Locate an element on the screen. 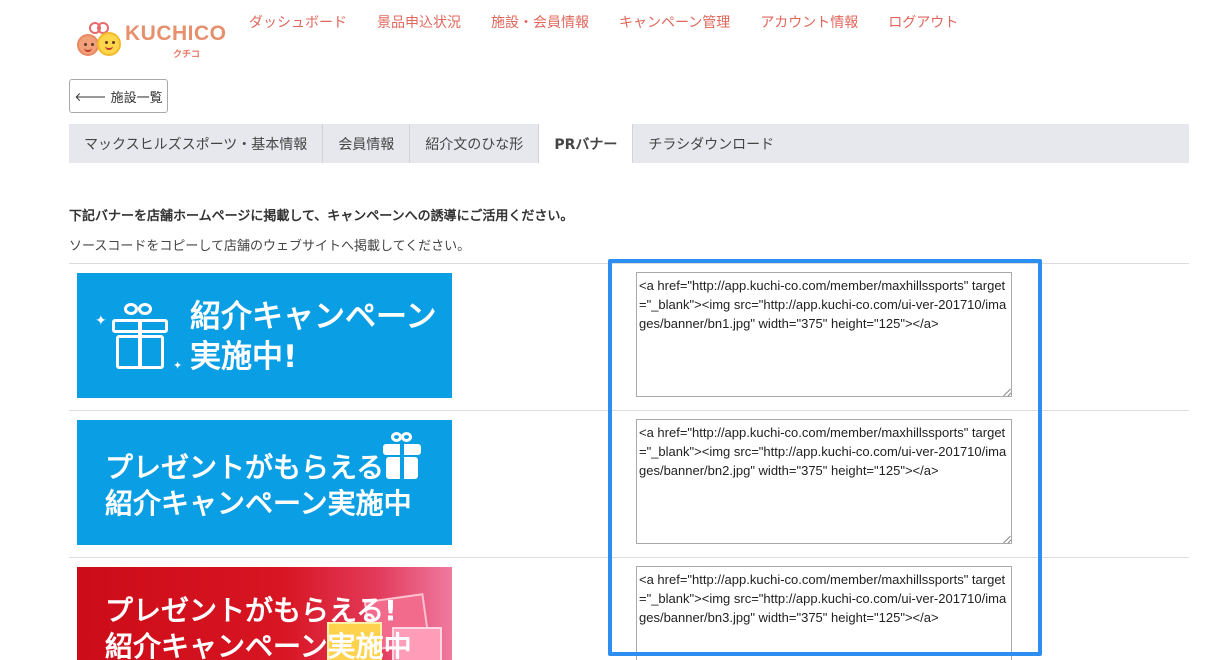 This screenshot has height=660, width=1215. nav-dashboard: ダッシュボード is located at coordinates (298, 23).